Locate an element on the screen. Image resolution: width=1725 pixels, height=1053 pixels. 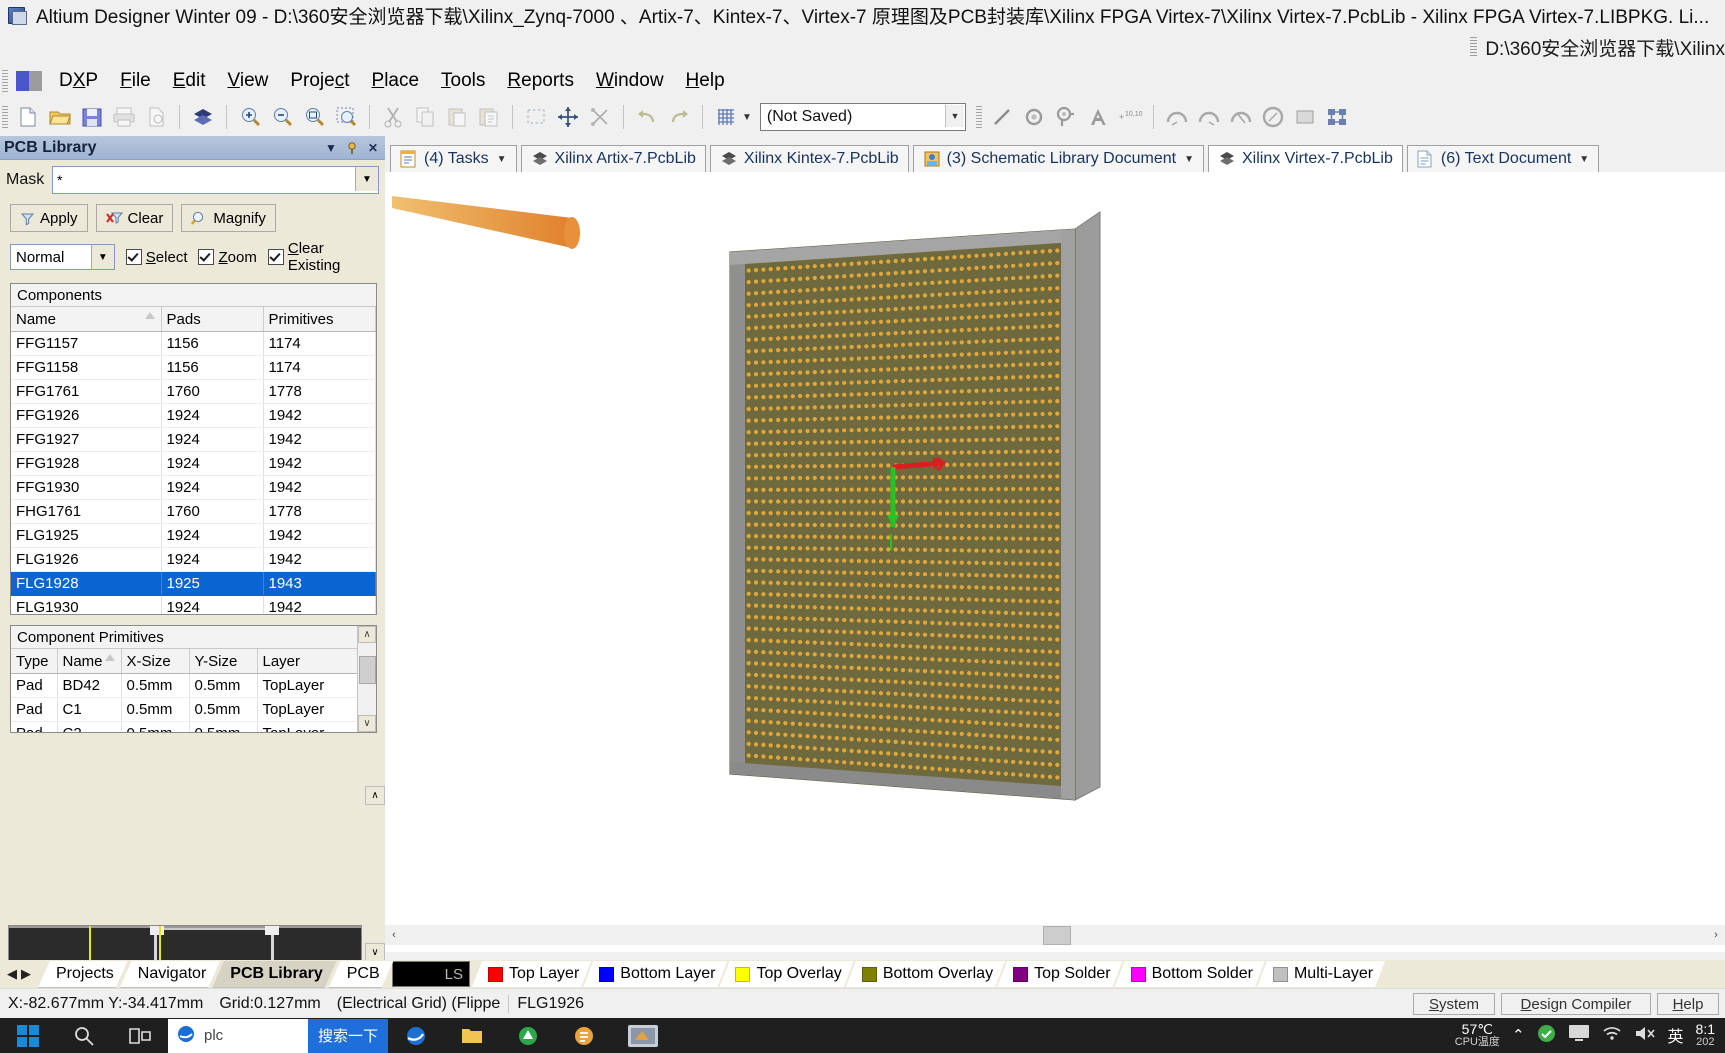
zoom-area-icon is located at coordinates (314, 117).